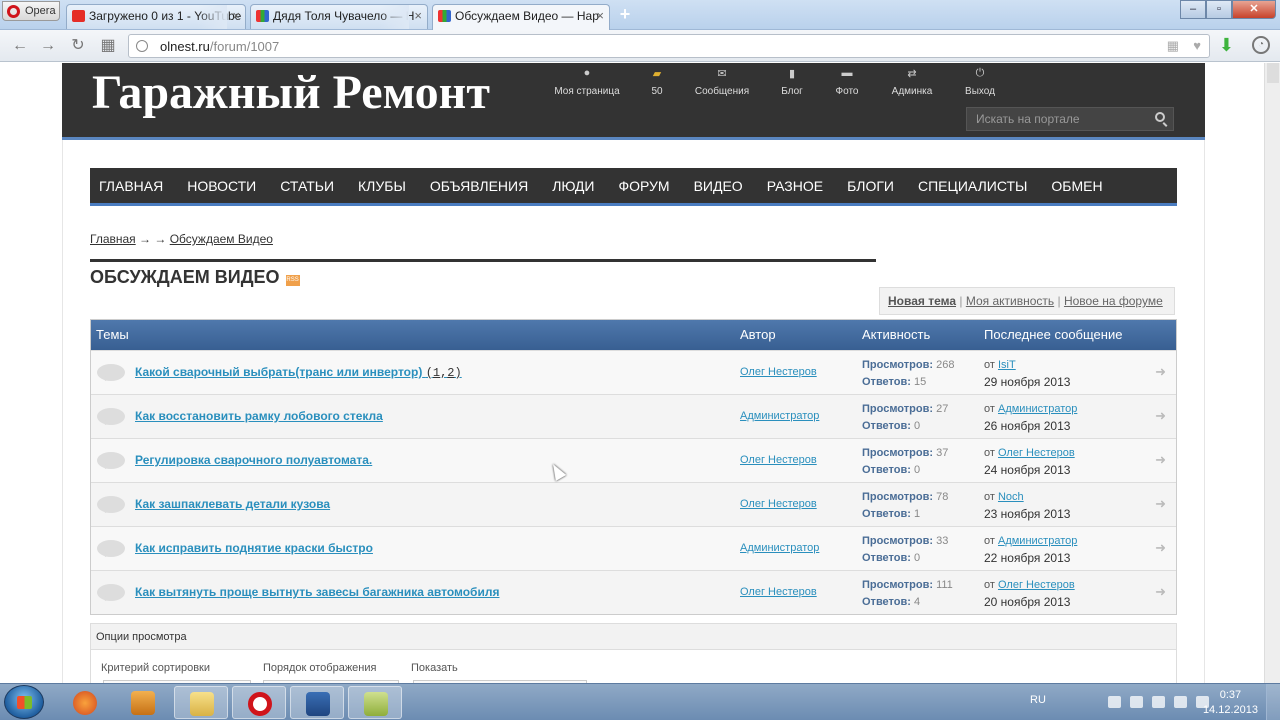 The width and height of the screenshot is (1280, 720). Describe the element at coordinates (40, 11) in the screenshot. I see `opera-menu-label: Opera` at that location.